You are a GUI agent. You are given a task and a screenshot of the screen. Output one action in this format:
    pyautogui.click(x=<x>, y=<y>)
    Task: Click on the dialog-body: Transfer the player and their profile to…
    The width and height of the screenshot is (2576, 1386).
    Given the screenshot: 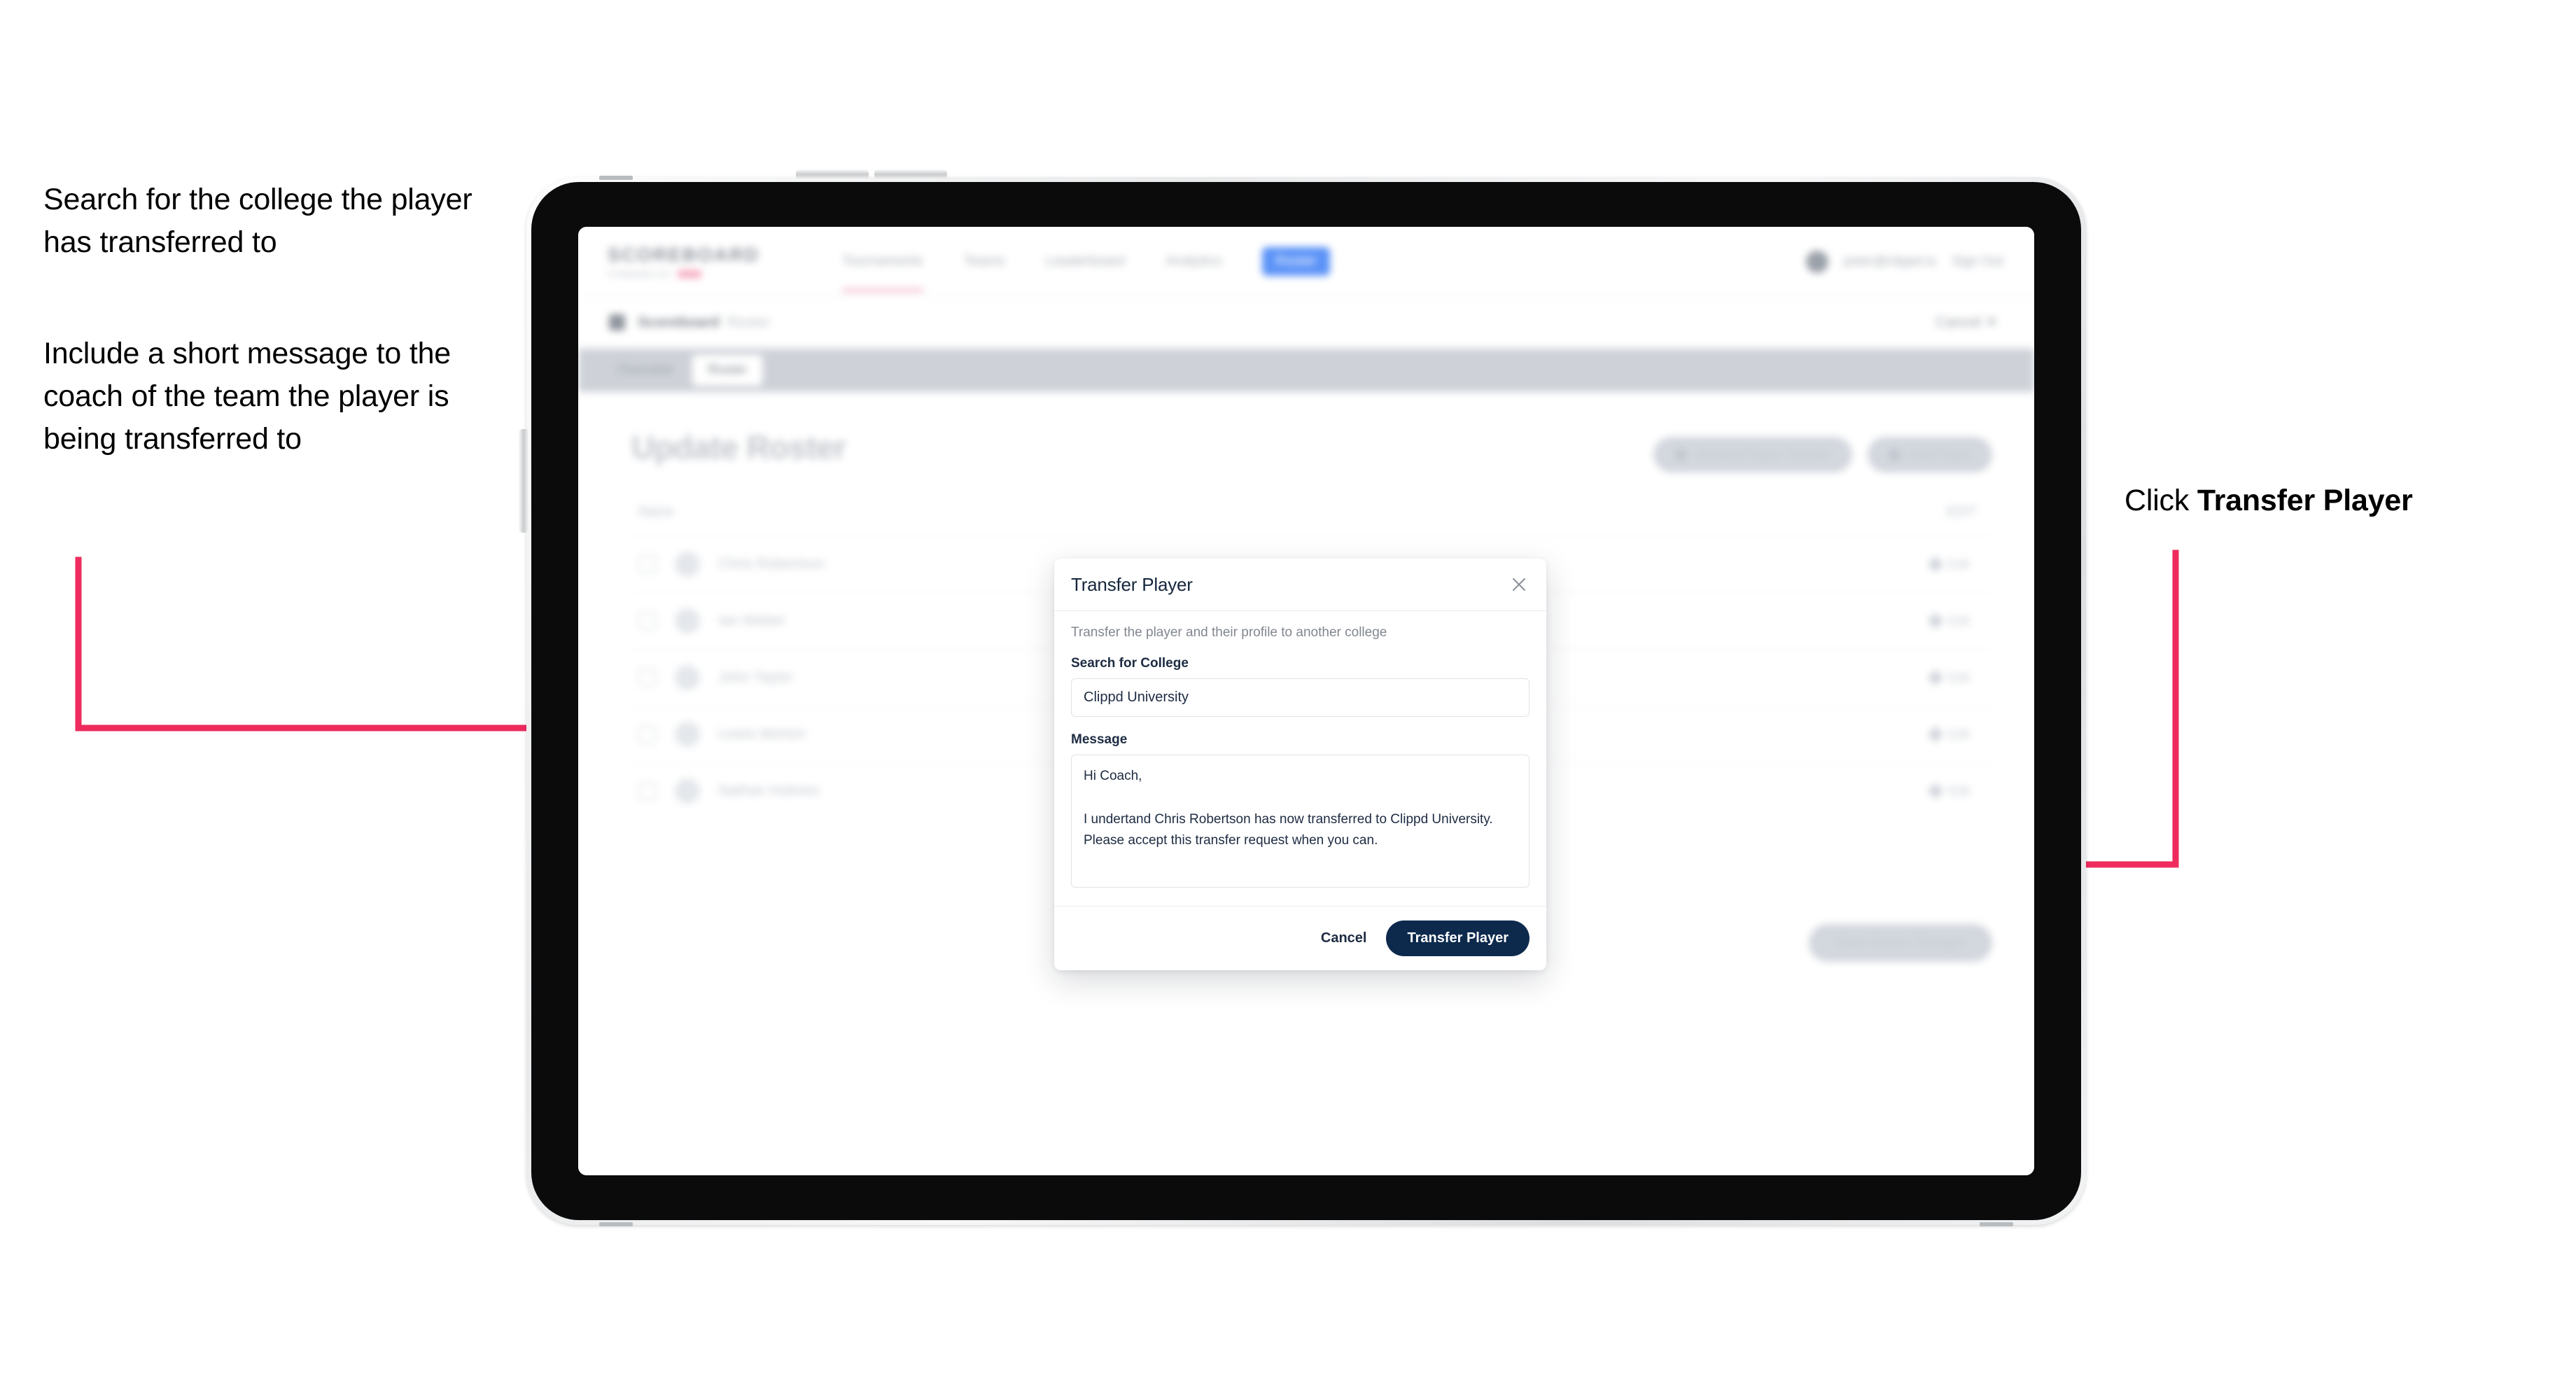 What is the action you would take?
    pyautogui.click(x=1300, y=758)
    